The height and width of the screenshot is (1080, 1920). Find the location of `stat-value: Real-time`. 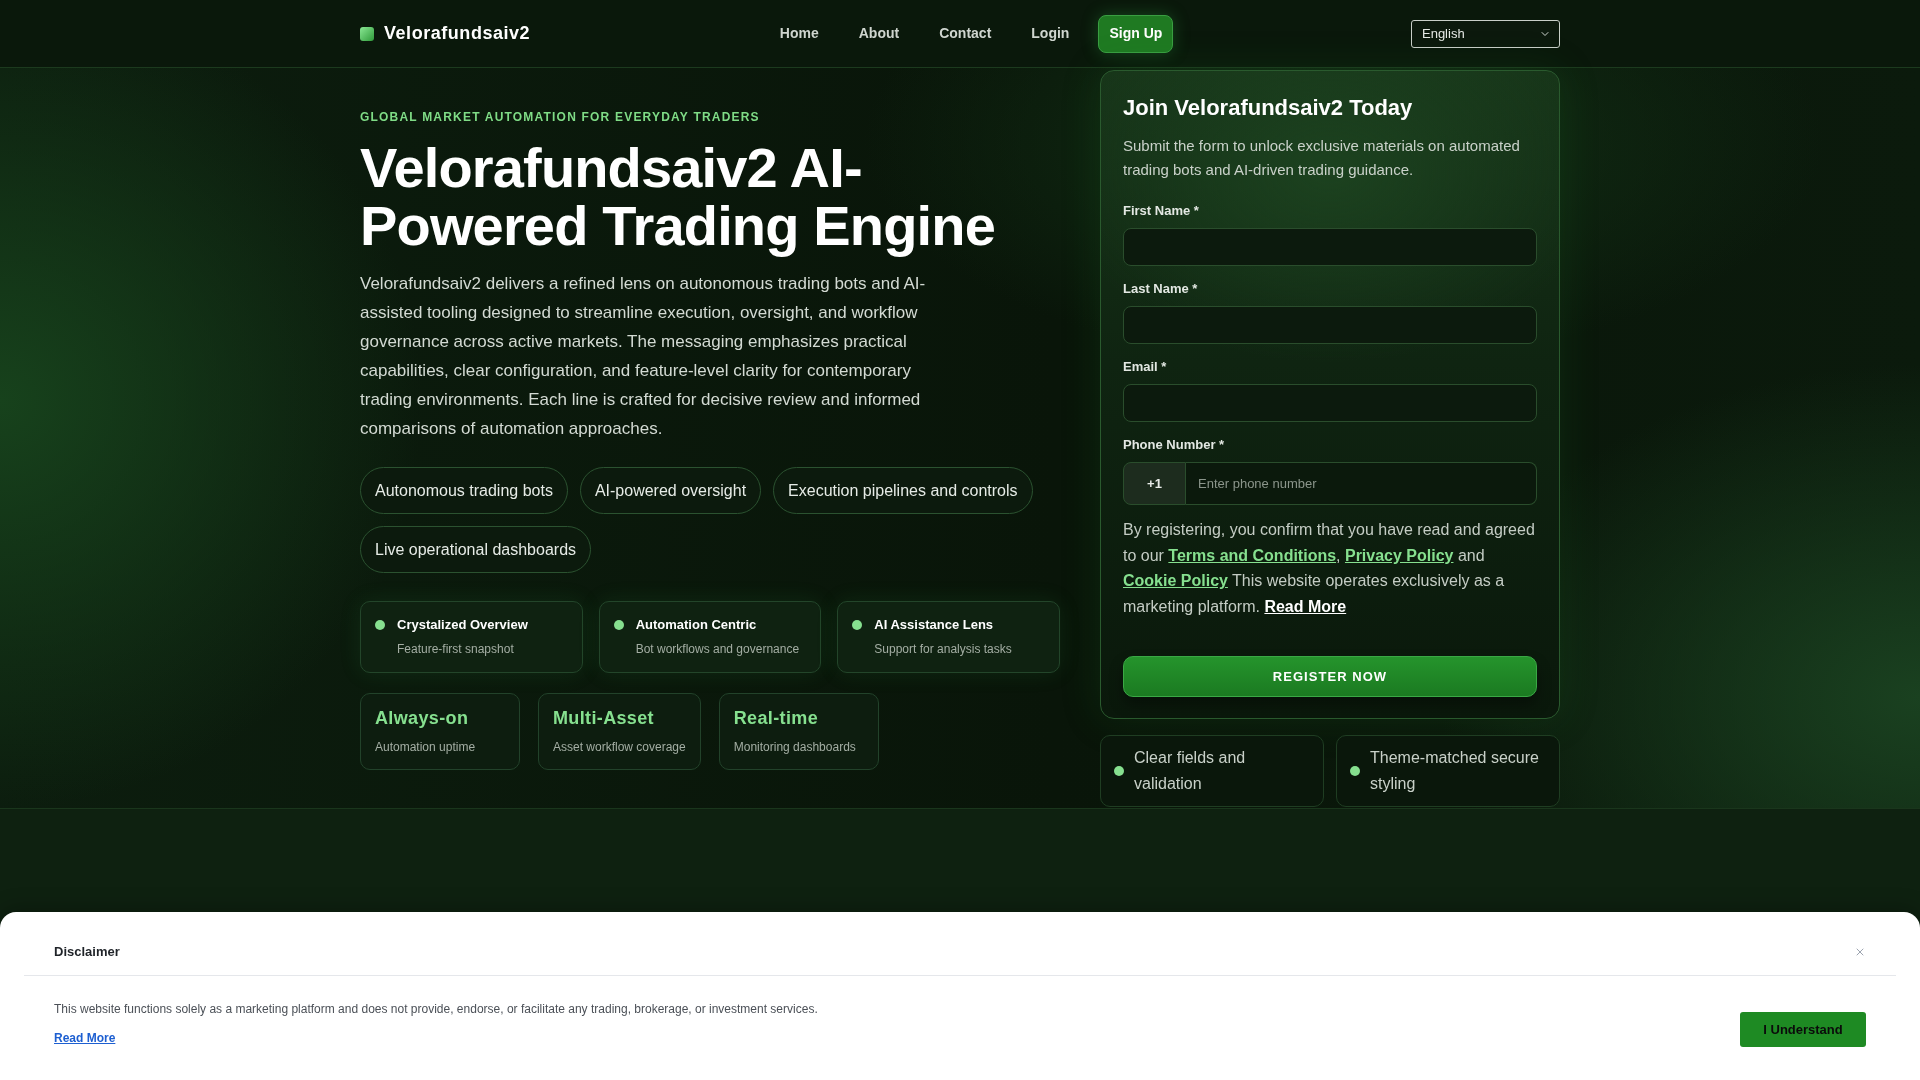

stat-value: Real-time is located at coordinates (776, 719).